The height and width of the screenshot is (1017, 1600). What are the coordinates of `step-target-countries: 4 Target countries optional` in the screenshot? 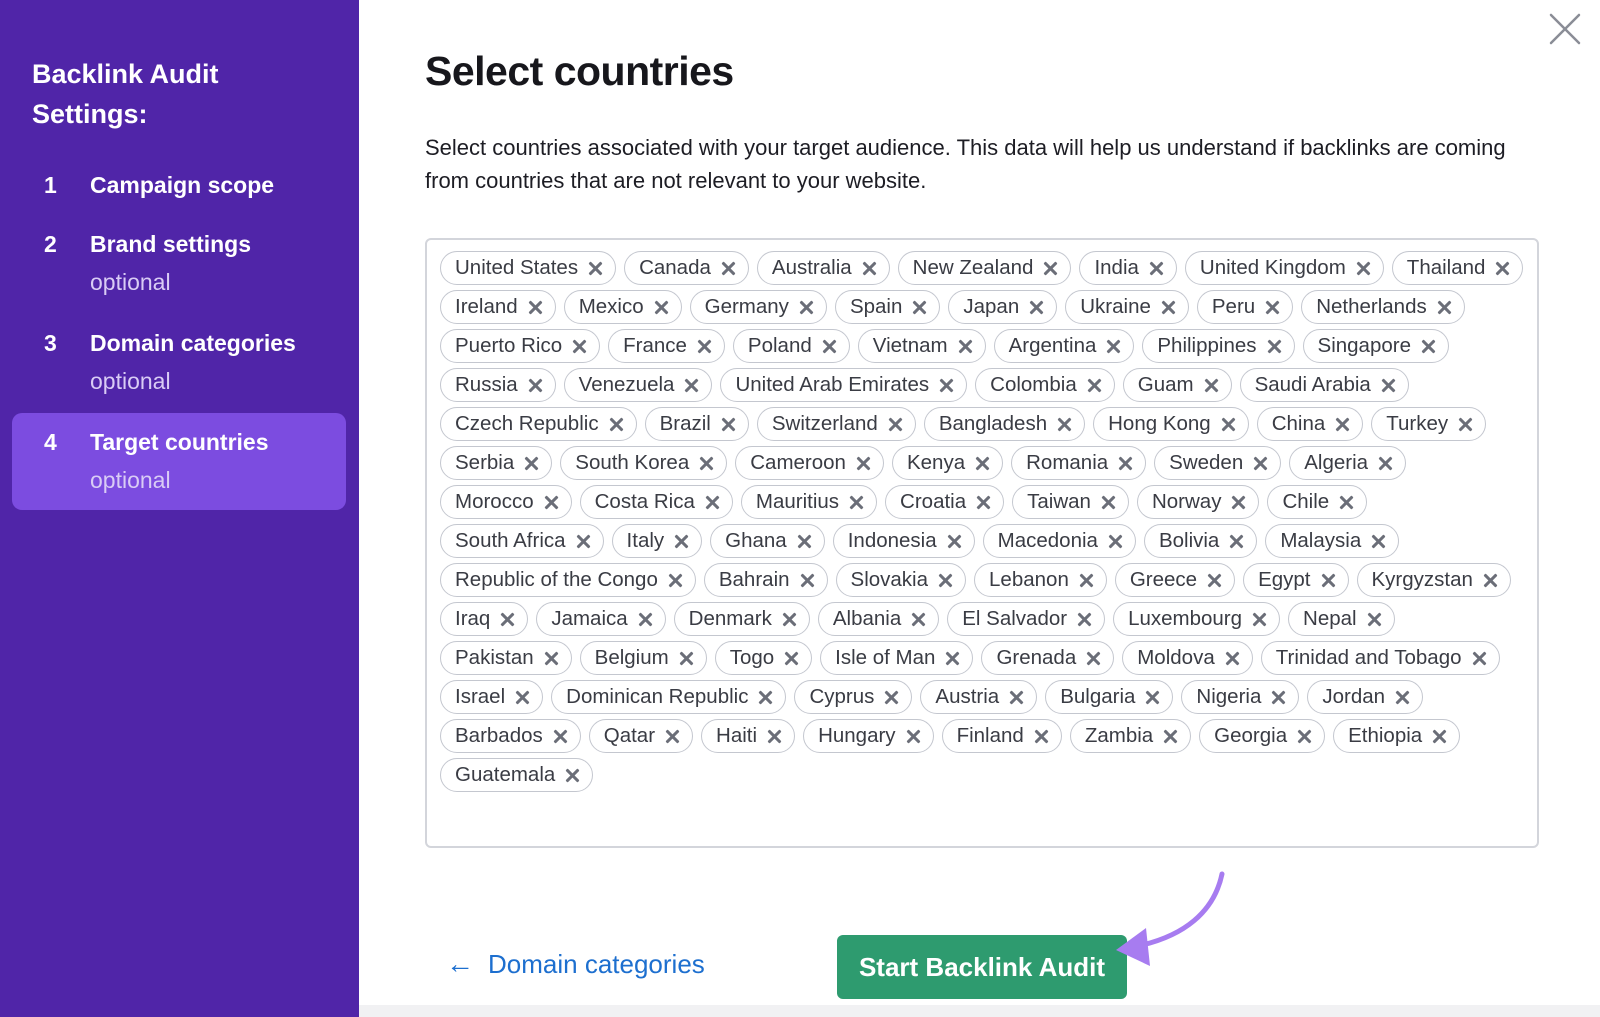 It's located at (179, 461).